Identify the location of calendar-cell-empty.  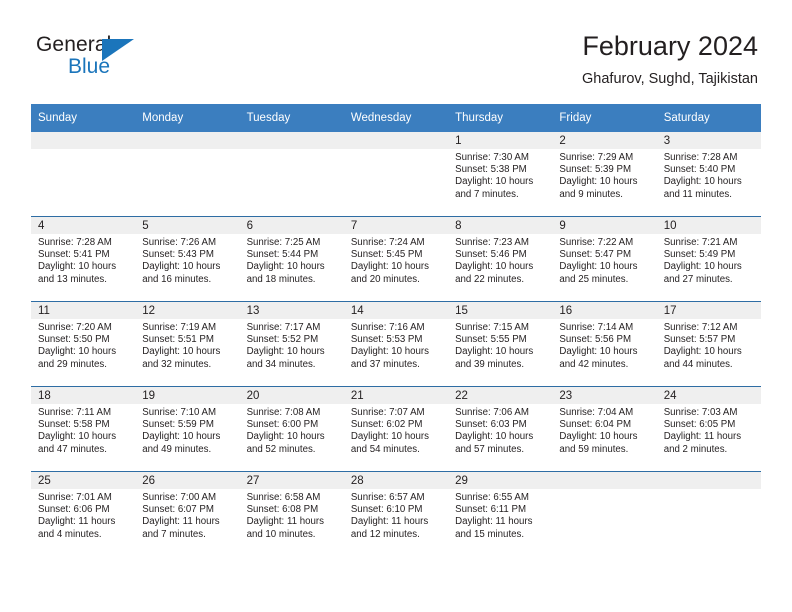
(396, 174).